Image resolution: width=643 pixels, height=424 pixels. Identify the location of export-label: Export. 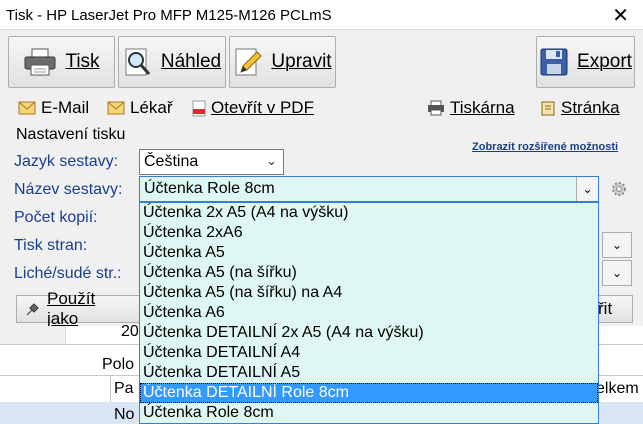
(604, 61).